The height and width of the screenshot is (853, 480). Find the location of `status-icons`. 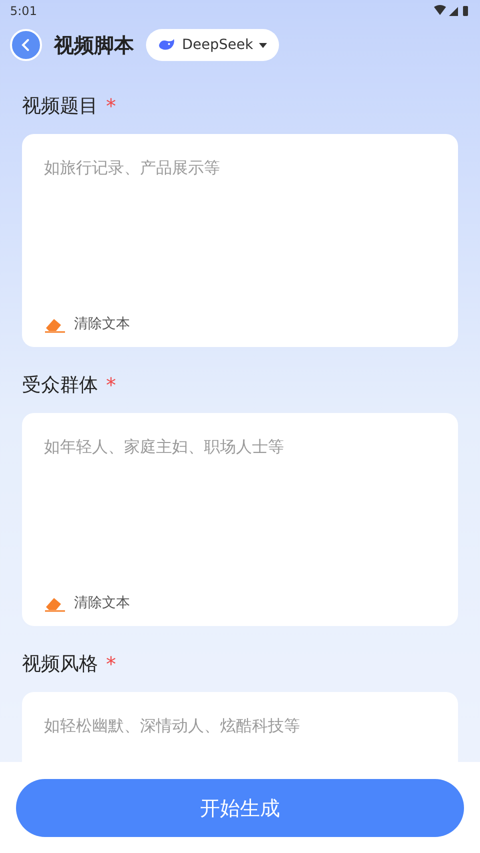

status-icons is located at coordinates (452, 11).